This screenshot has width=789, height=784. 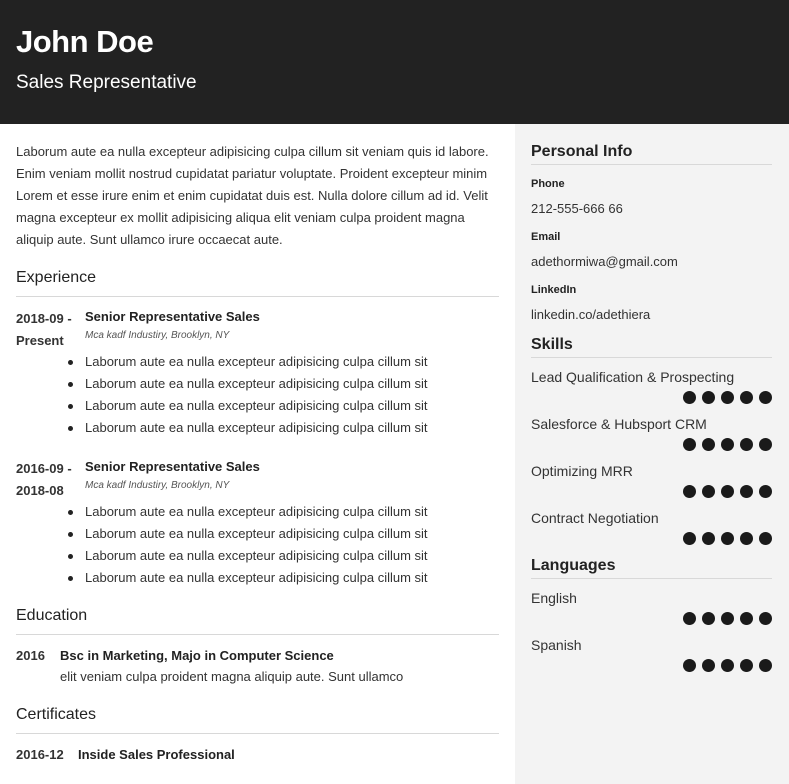 I want to click on job-date-start: 2018-09 -, so click(x=44, y=318).